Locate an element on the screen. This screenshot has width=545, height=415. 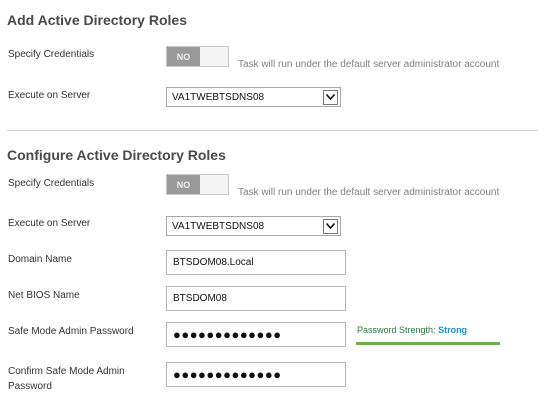
safe-mode-password-label: Safe Mode Admin Password is located at coordinates (71, 331).